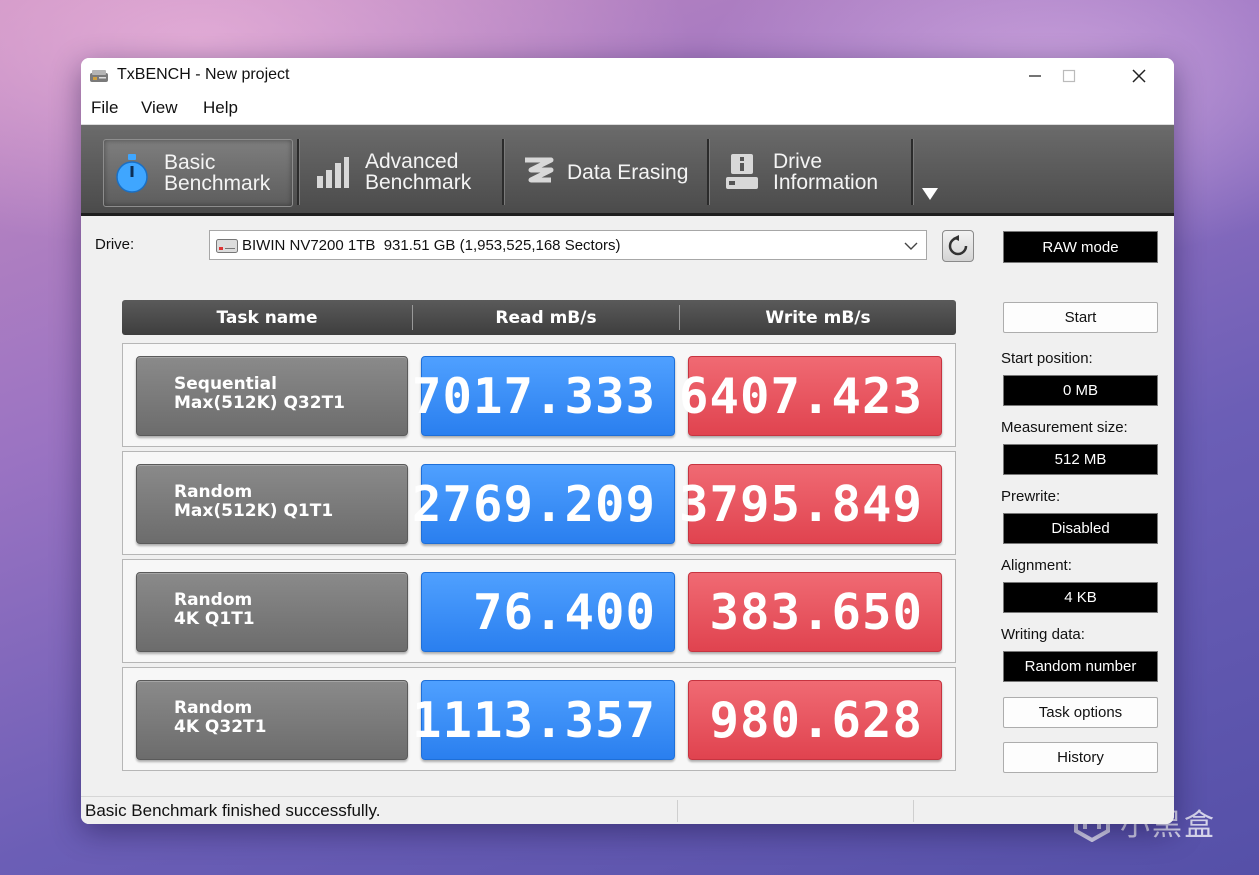 The image size is (1259, 875). Describe the element at coordinates (543, 504) in the screenshot. I see `read-value: 2769.209` at that location.